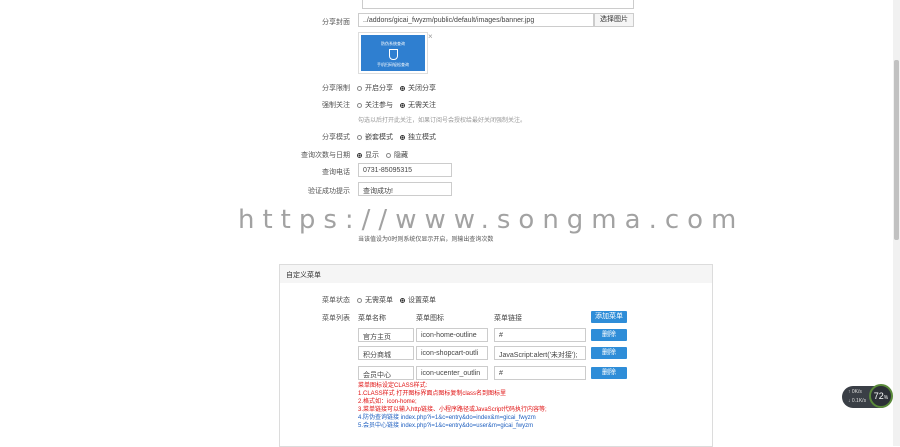 The image size is (900, 447). Describe the element at coordinates (609, 317) in the screenshot. I see `add-menu-button: 添加菜单` at that location.